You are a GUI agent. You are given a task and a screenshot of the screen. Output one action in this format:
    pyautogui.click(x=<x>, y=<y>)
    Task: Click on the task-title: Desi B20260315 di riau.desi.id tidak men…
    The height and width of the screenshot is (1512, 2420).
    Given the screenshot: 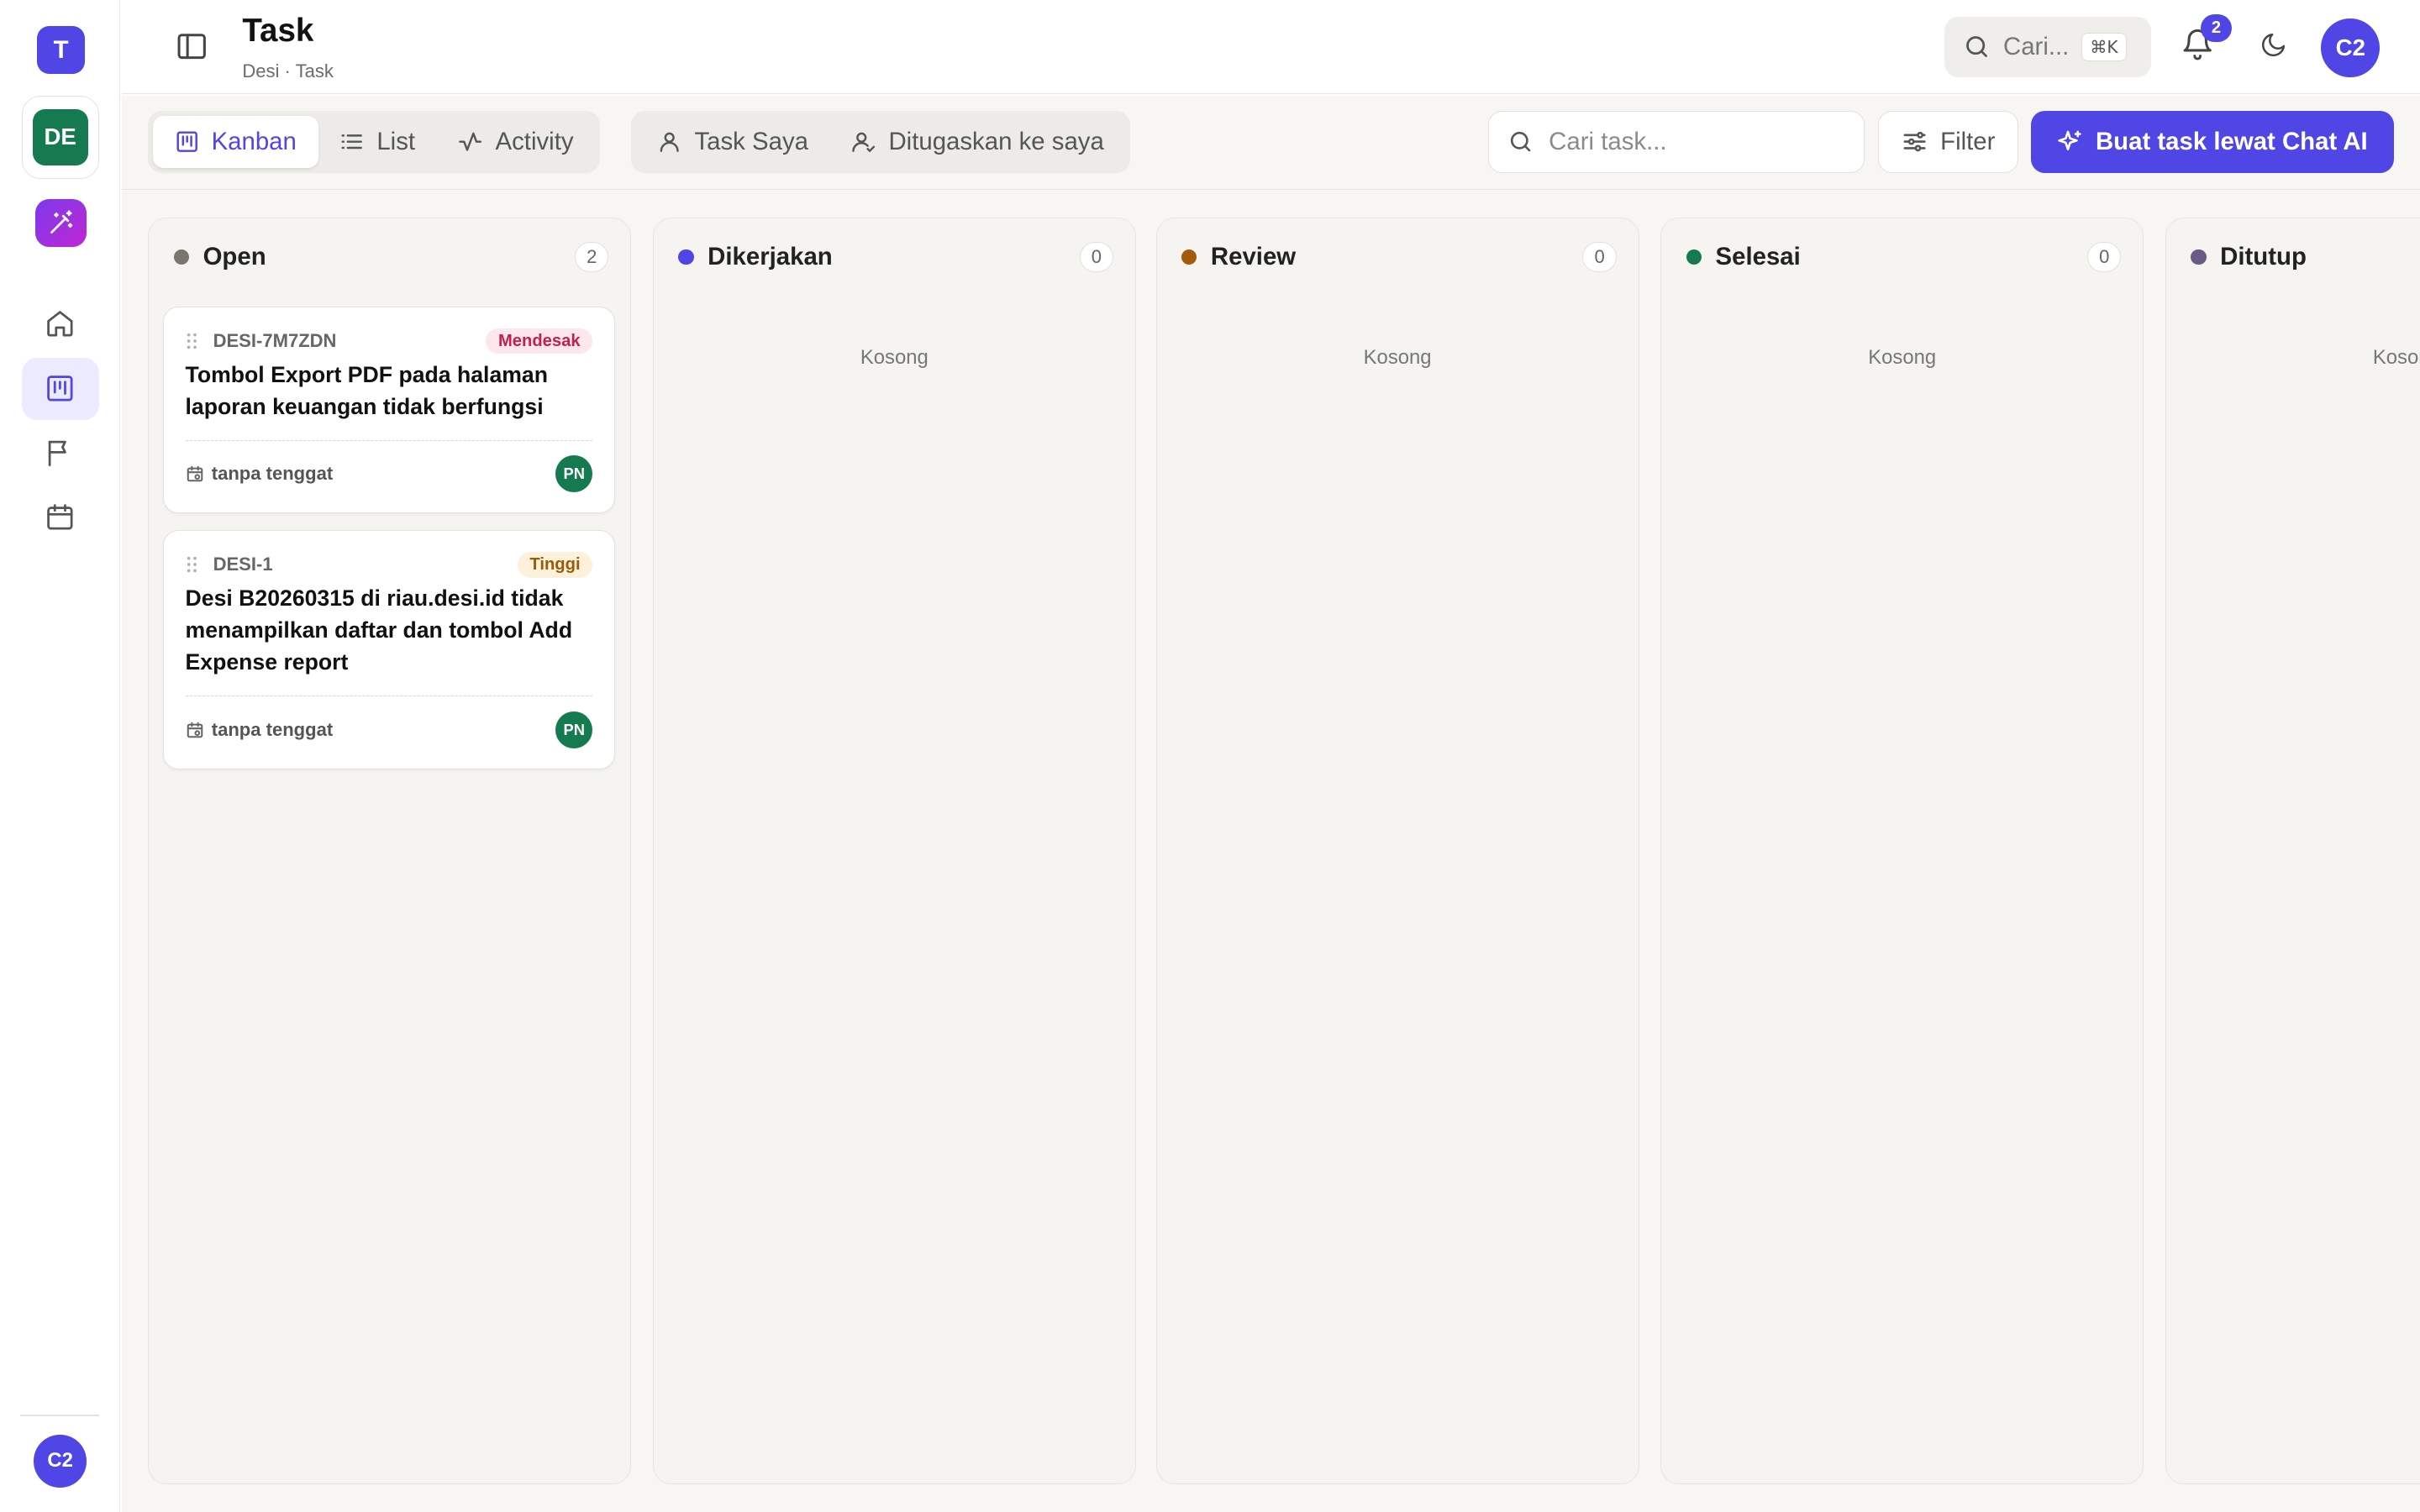 What is the action you would take?
    pyautogui.click(x=379, y=630)
    